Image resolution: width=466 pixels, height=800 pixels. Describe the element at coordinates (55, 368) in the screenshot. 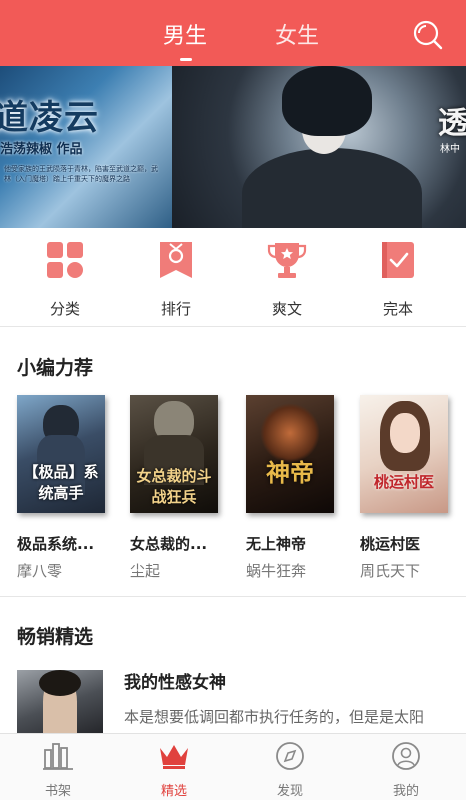

I see `recommend-section-title: 小编力荐` at that location.